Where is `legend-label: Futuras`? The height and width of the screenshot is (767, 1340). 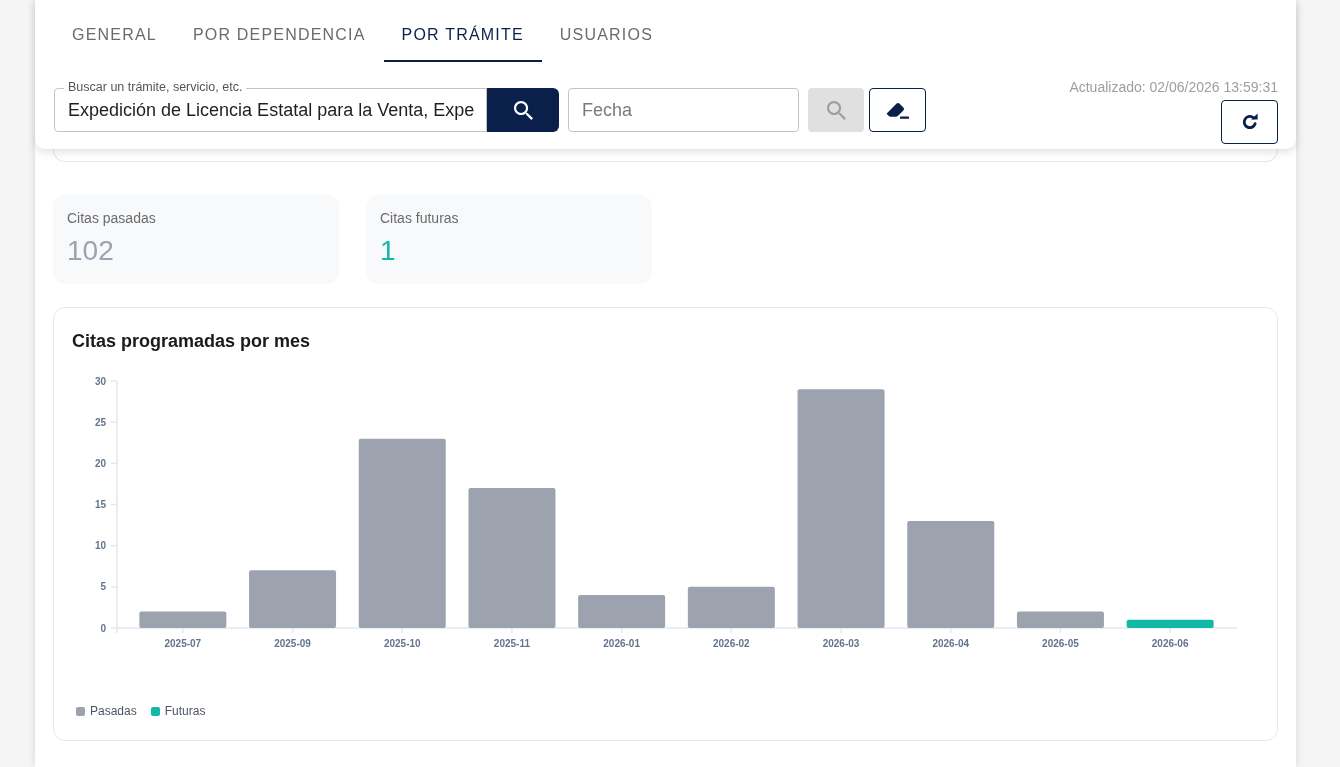 legend-label: Futuras is located at coordinates (185, 711).